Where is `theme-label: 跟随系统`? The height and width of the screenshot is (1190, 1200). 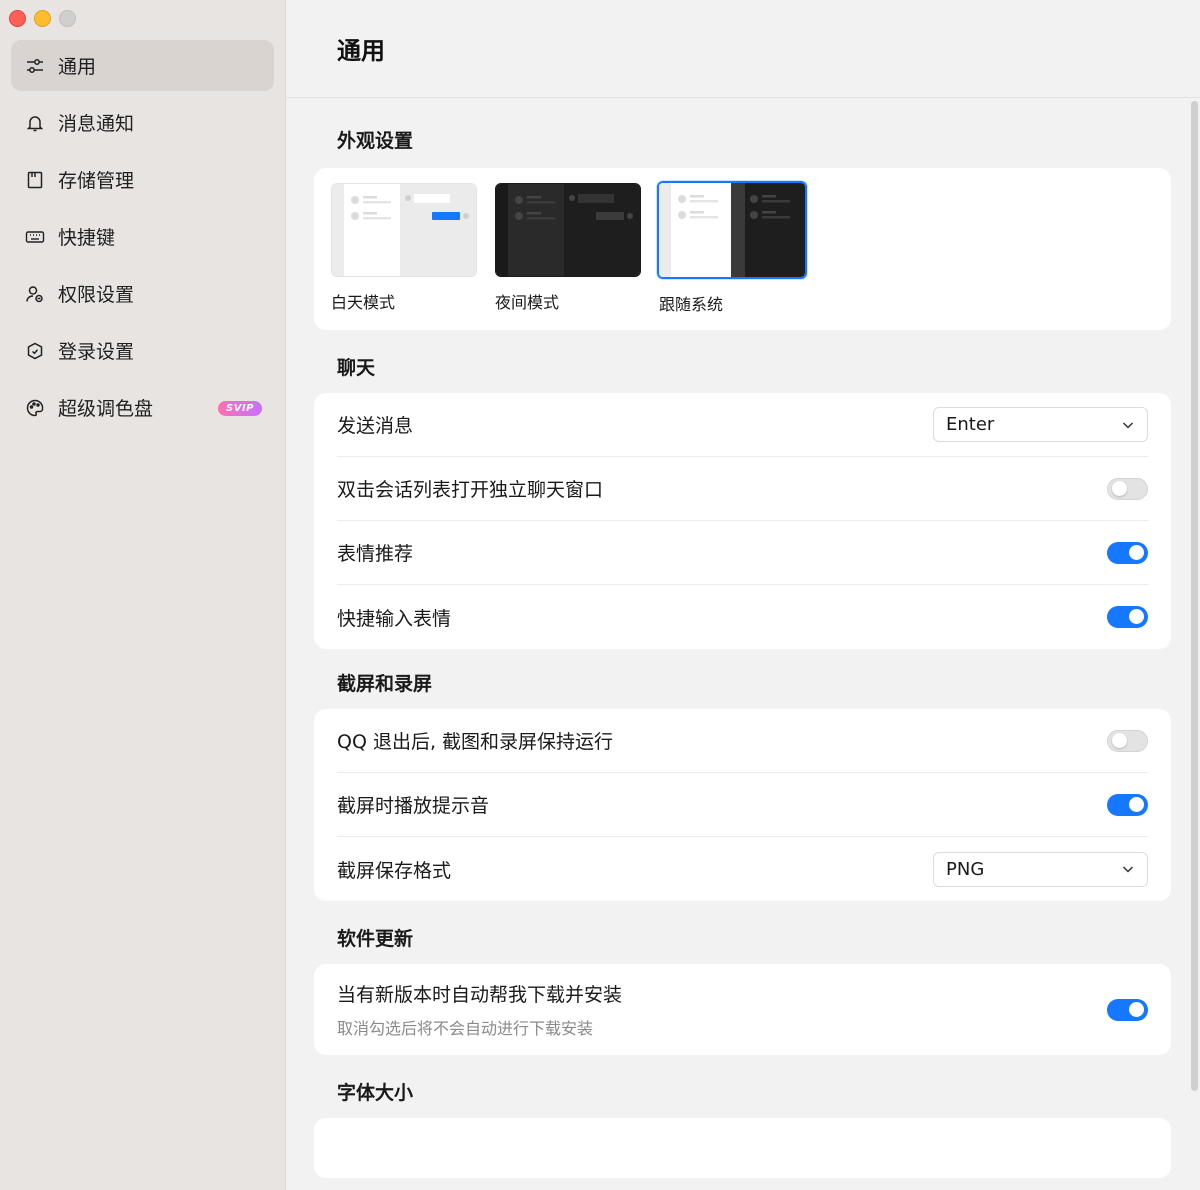
theme-label: 跟随系统 is located at coordinates (691, 304).